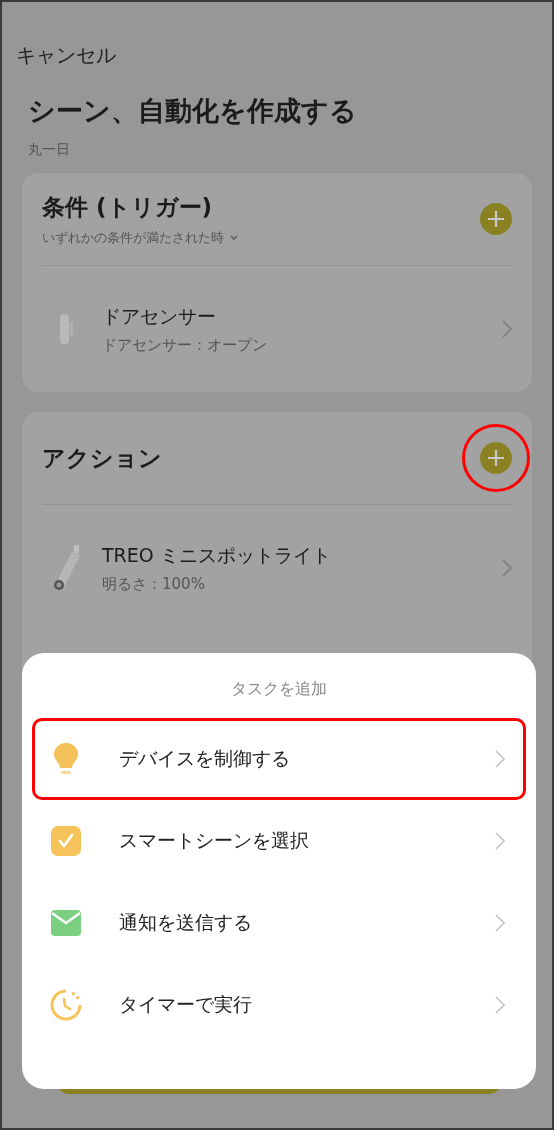 The image size is (554, 1130). Describe the element at coordinates (159, 316) in the screenshot. I see `device-name: ドアセンサー` at that location.